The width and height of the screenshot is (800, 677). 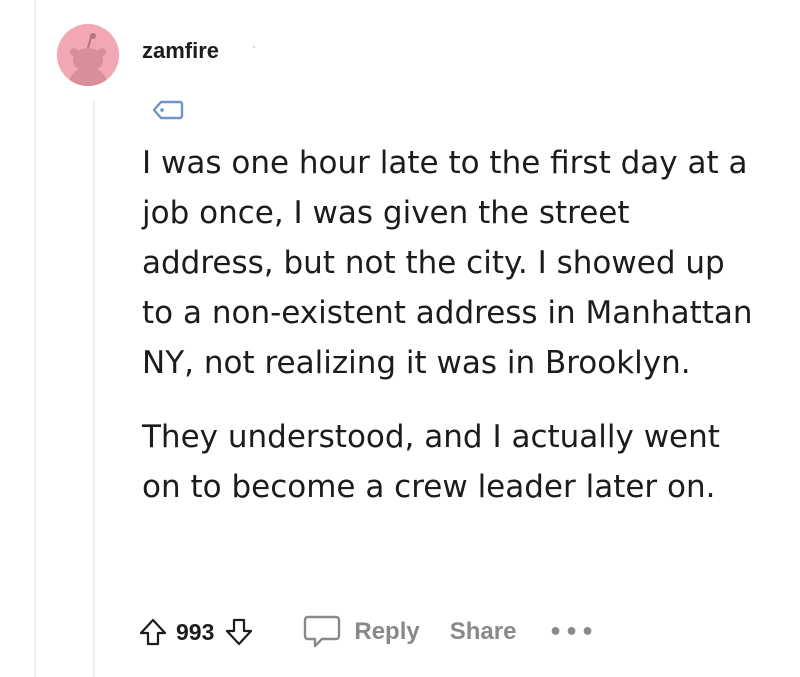 What do you see at coordinates (35, 338) in the screenshot?
I see `thread-line` at bounding box center [35, 338].